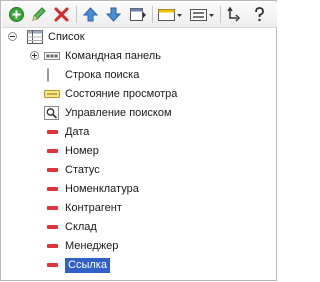 The width and height of the screenshot is (320, 282). Describe the element at coordinates (139, 132) in the screenshot. I see `tree-node-field: Дата` at that location.